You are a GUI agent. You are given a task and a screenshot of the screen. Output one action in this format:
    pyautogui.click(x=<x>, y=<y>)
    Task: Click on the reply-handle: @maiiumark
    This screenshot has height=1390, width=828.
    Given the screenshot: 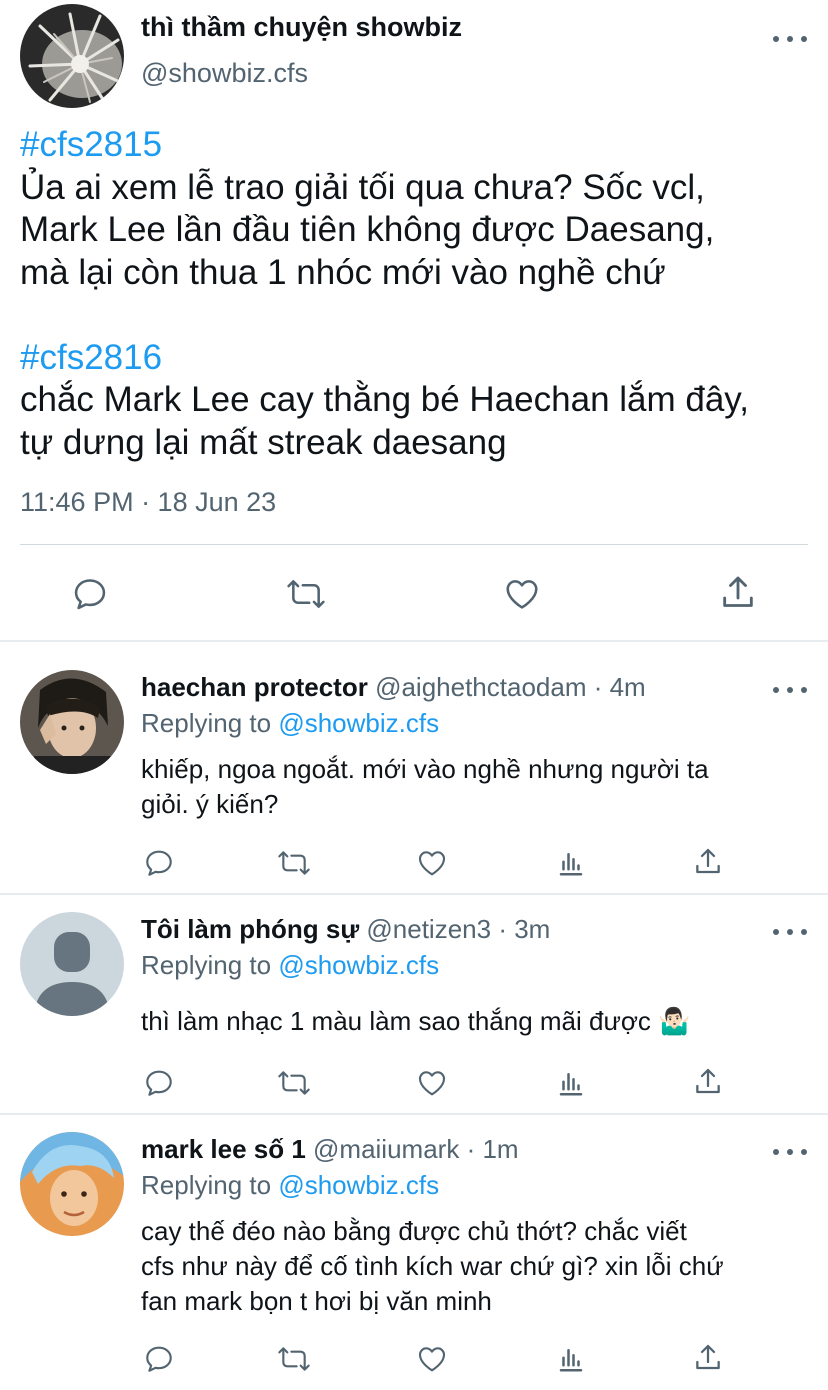 What is the action you would take?
    pyautogui.click(x=386, y=1149)
    